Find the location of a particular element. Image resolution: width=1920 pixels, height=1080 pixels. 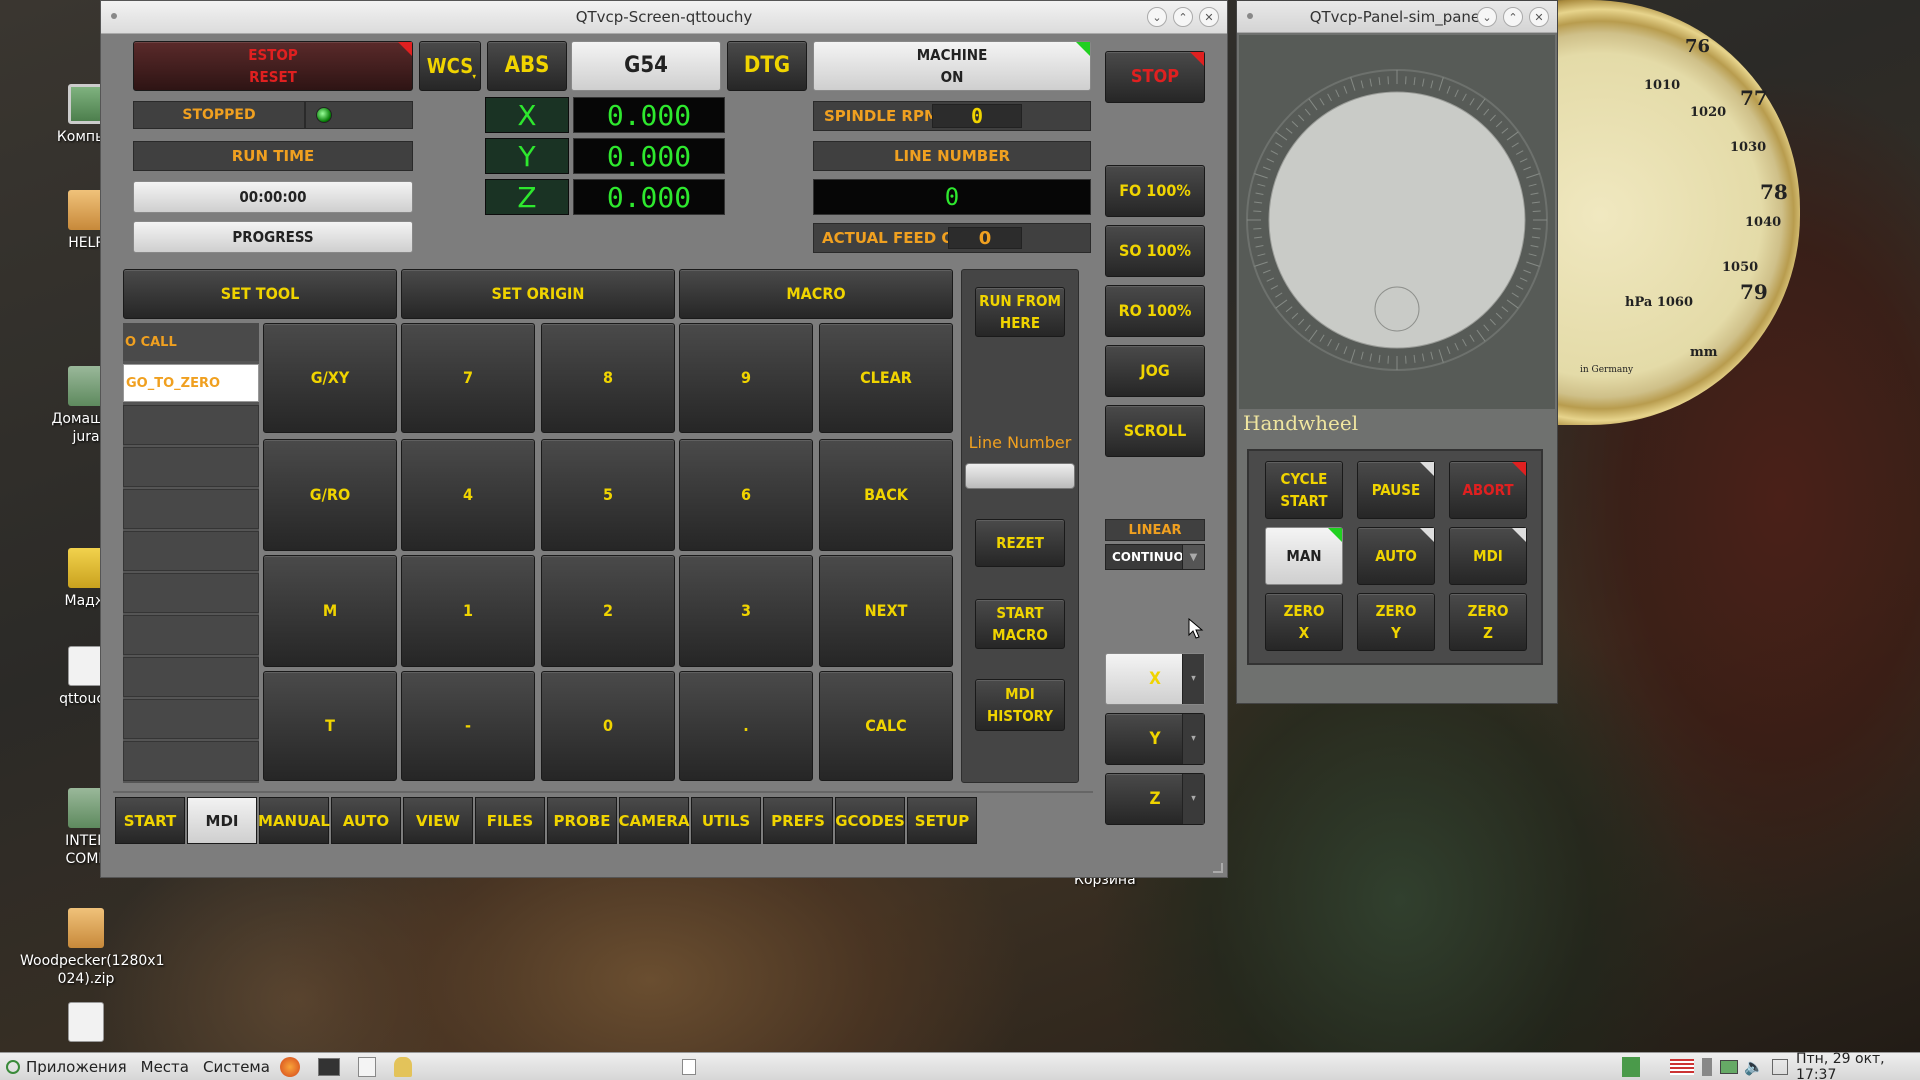

key-4: 4 is located at coordinates (468, 495).